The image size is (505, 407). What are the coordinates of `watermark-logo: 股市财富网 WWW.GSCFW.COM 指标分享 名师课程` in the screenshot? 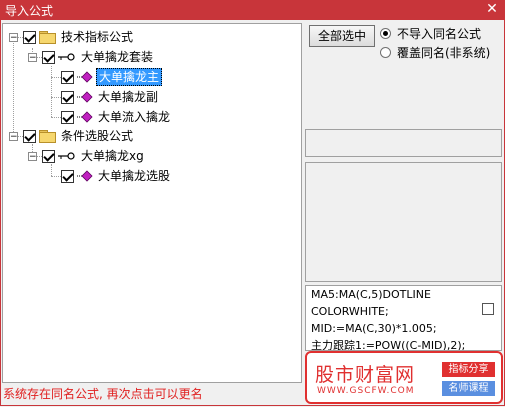 It's located at (404, 377).